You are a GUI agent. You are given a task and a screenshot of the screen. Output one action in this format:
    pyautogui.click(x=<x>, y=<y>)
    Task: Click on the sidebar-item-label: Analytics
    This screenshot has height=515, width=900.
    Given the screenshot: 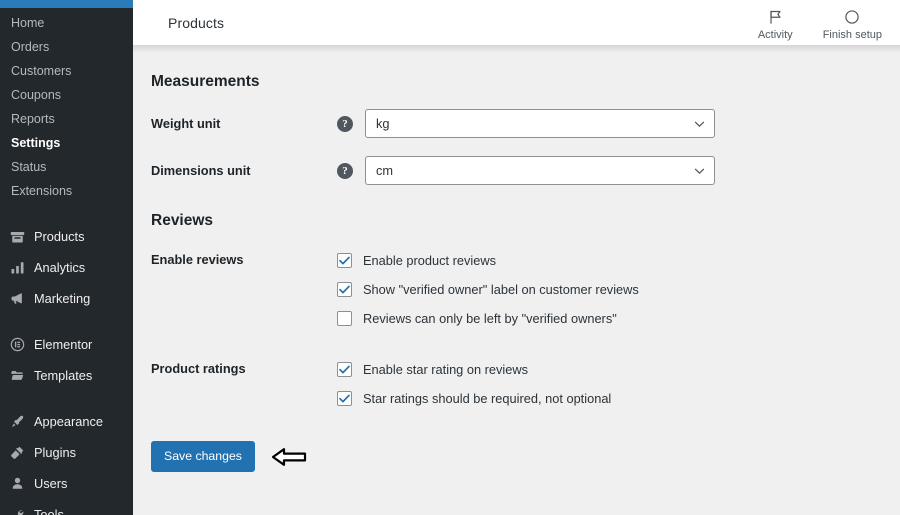 What is the action you would take?
    pyautogui.click(x=60, y=267)
    